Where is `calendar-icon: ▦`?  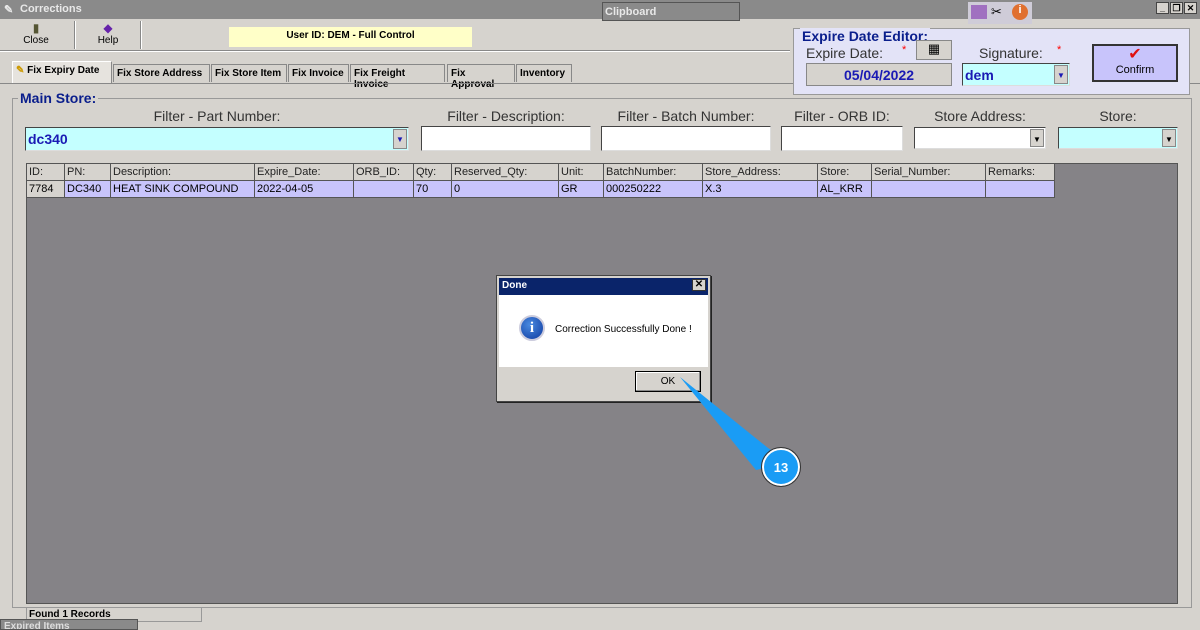 calendar-icon: ▦ is located at coordinates (934, 48).